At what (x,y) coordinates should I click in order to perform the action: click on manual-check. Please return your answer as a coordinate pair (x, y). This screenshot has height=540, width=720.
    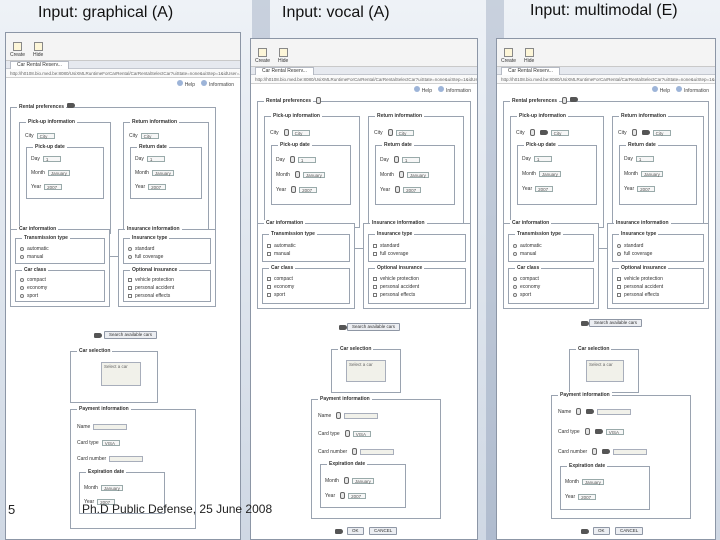
    Looking at the image, I should click on (269, 254).